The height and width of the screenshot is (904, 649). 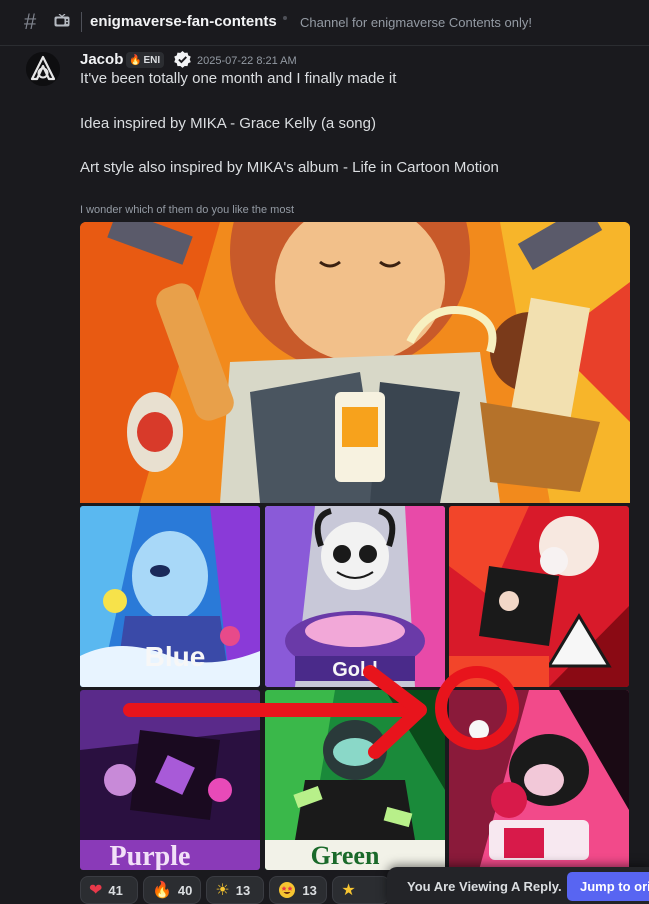 What do you see at coordinates (185, 890) in the screenshot?
I see `reaction-count: 40` at bounding box center [185, 890].